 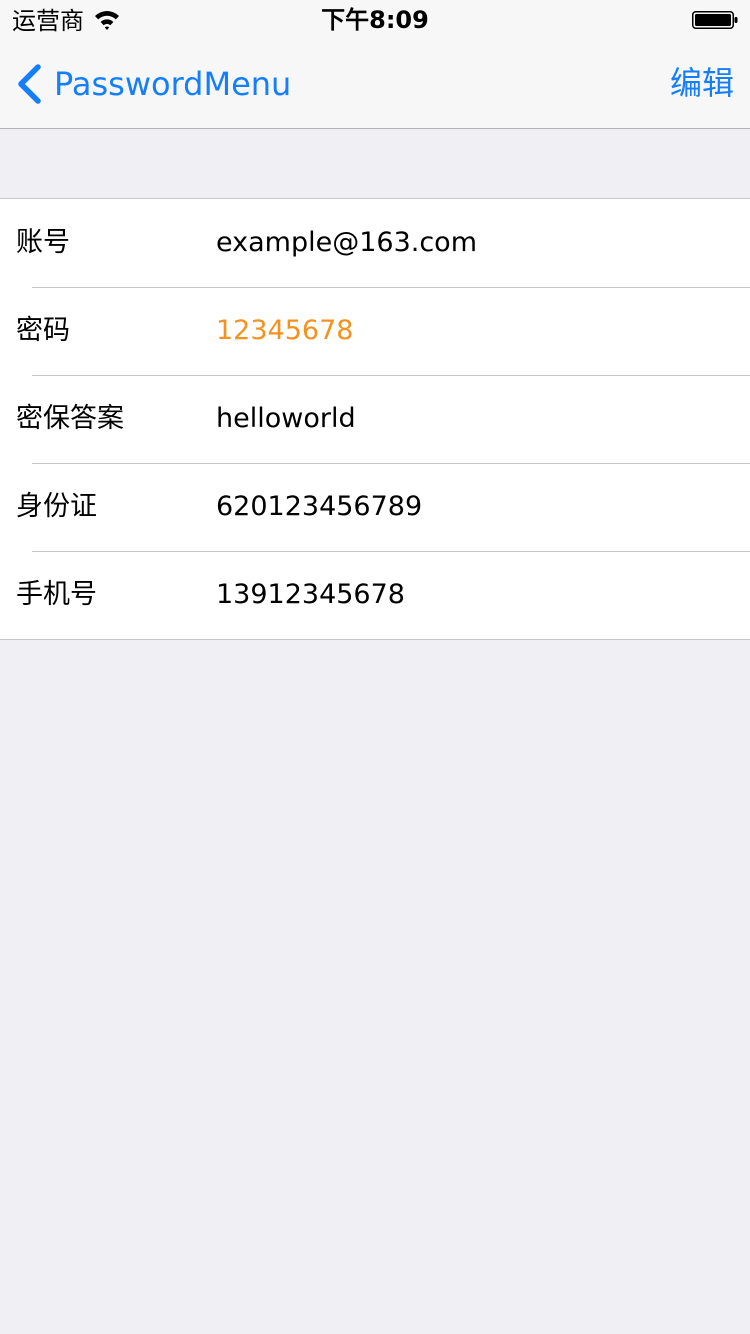 What do you see at coordinates (43, 242) in the screenshot?
I see `row-label: 账号` at bounding box center [43, 242].